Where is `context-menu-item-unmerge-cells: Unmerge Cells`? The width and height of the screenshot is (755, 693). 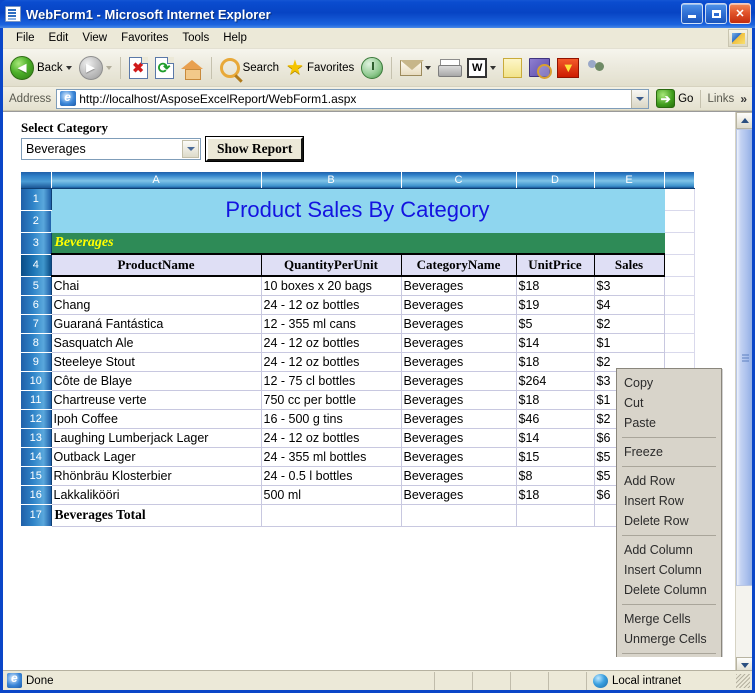 context-menu-item-unmerge-cells: Unmerge Cells is located at coordinates (669, 639).